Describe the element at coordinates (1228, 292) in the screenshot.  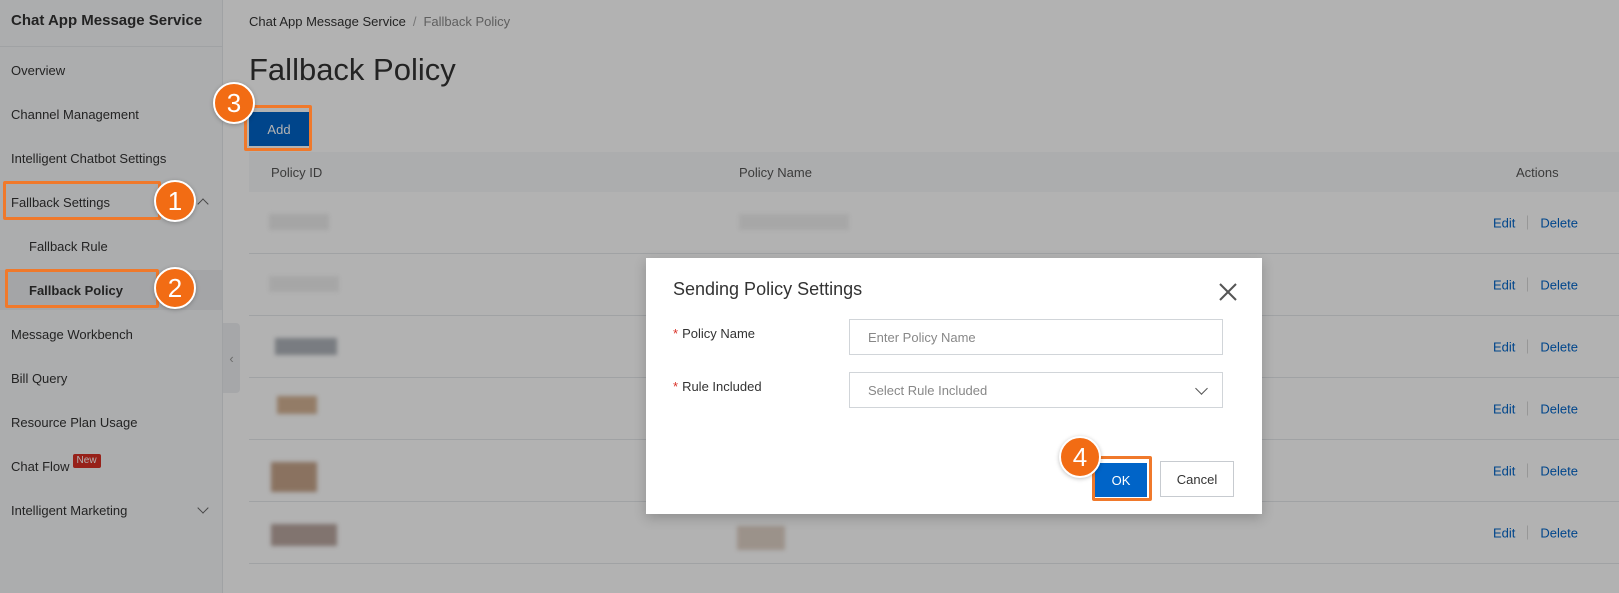
I see `close-icon` at that location.